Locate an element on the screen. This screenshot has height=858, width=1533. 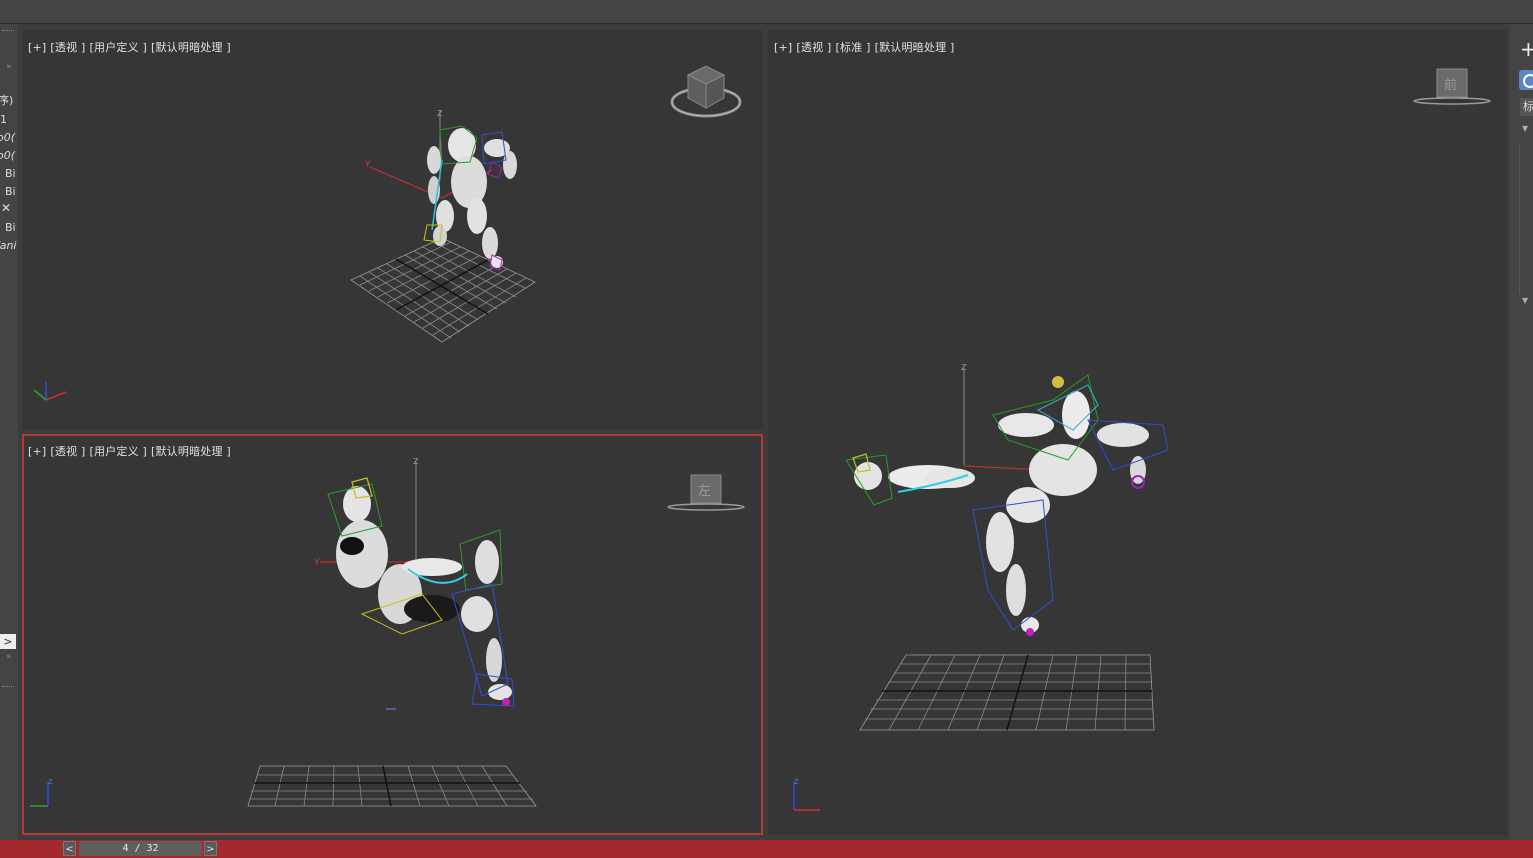
list-item: 序) is located at coordinates (6, 100).